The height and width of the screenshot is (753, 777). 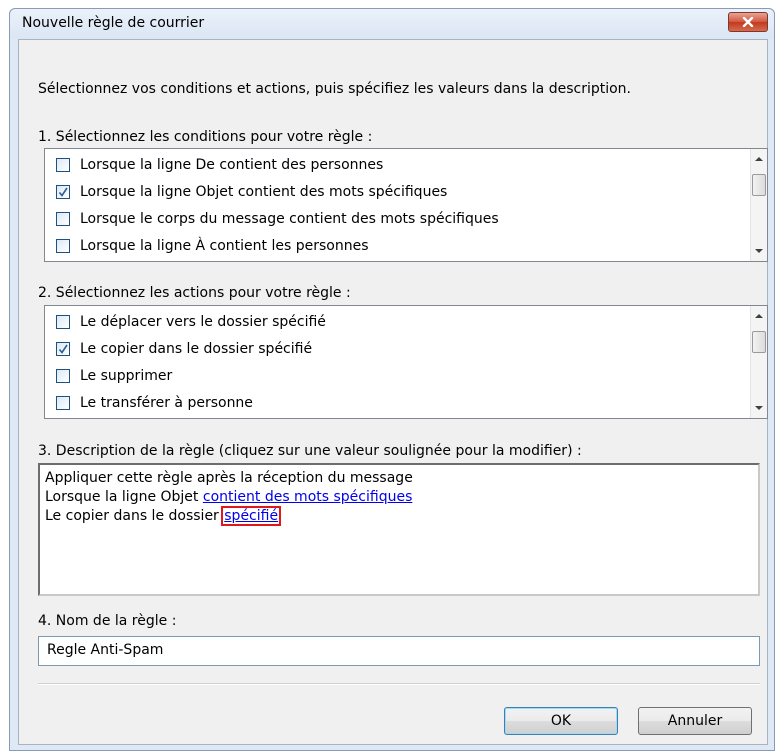 What do you see at coordinates (203, 322) in the screenshot?
I see `action-label: Le déplacer vers le dossier spécifié` at bounding box center [203, 322].